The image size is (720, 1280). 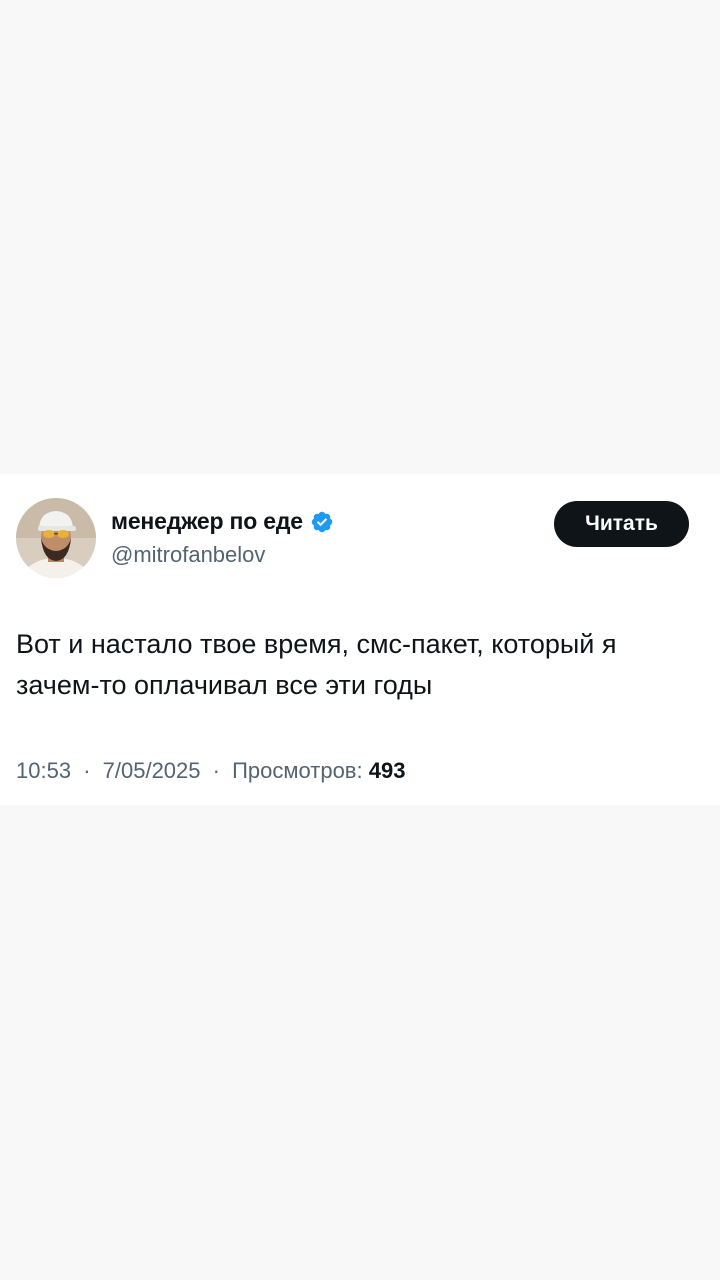 What do you see at coordinates (621, 524) in the screenshot?
I see `follow-button: Читать` at bounding box center [621, 524].